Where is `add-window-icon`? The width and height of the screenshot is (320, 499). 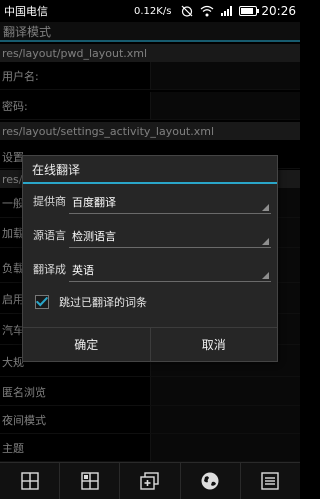
add-window-icon is located at coordinates (149, 481).